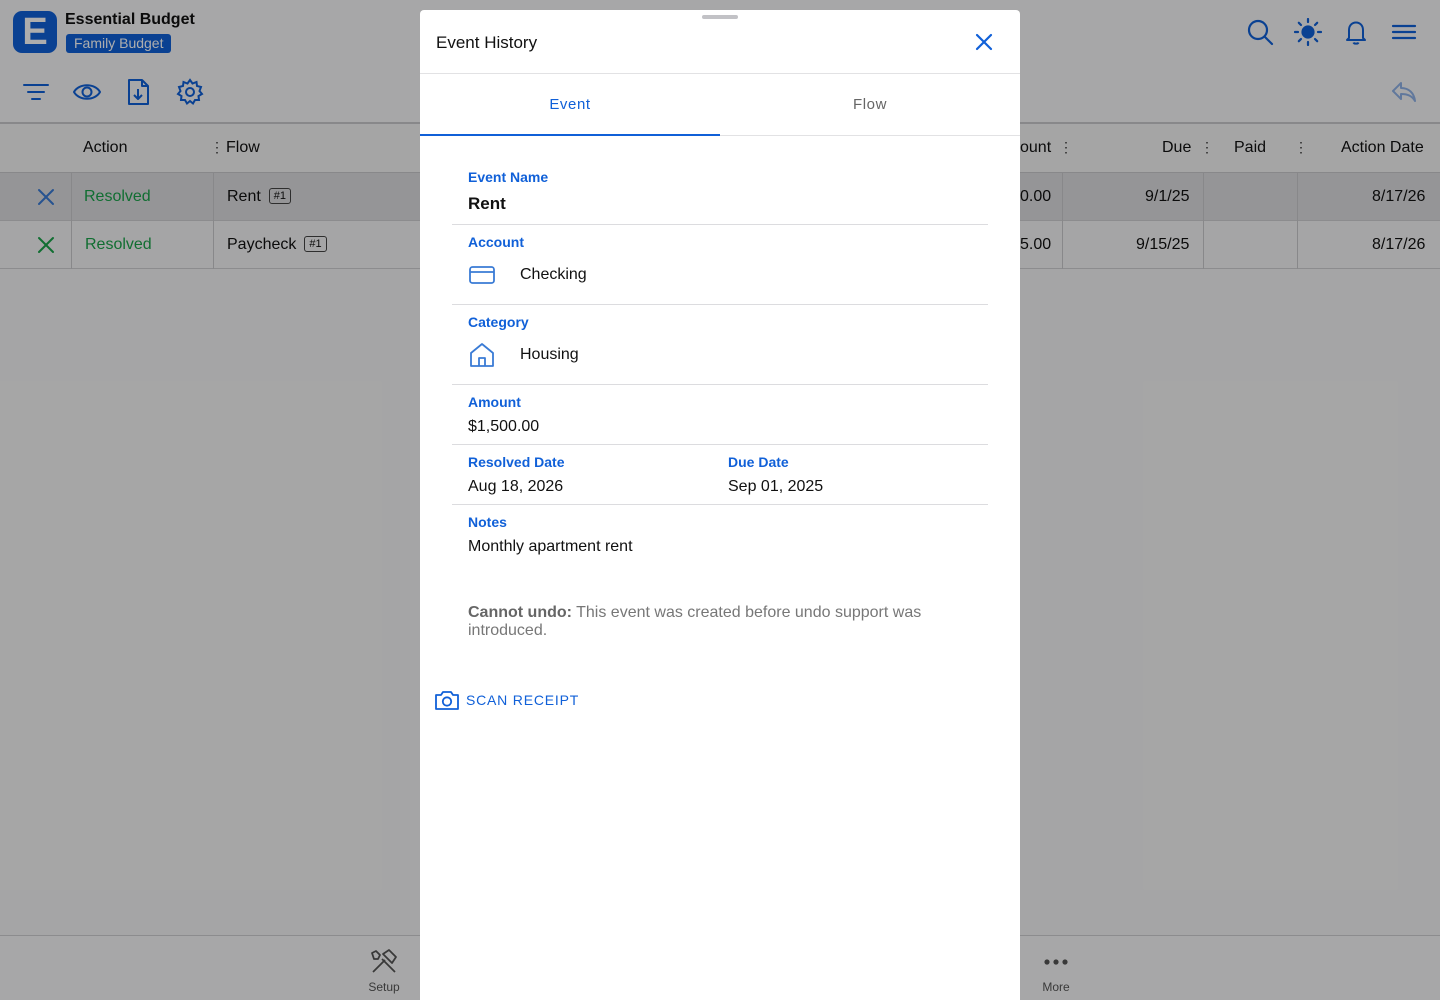 The height and width of the screenshot is (1000, 1440). Describe the element at coordinates (482, 355) in the screenshot. I see `house-icon` at that location.